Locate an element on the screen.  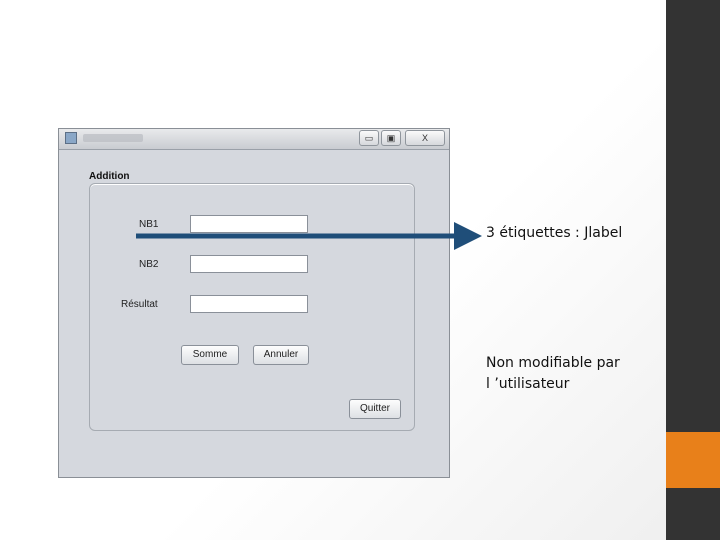
labels-annotation: 3 étiquettes : Jlabel is located at coordinates (554, 233).